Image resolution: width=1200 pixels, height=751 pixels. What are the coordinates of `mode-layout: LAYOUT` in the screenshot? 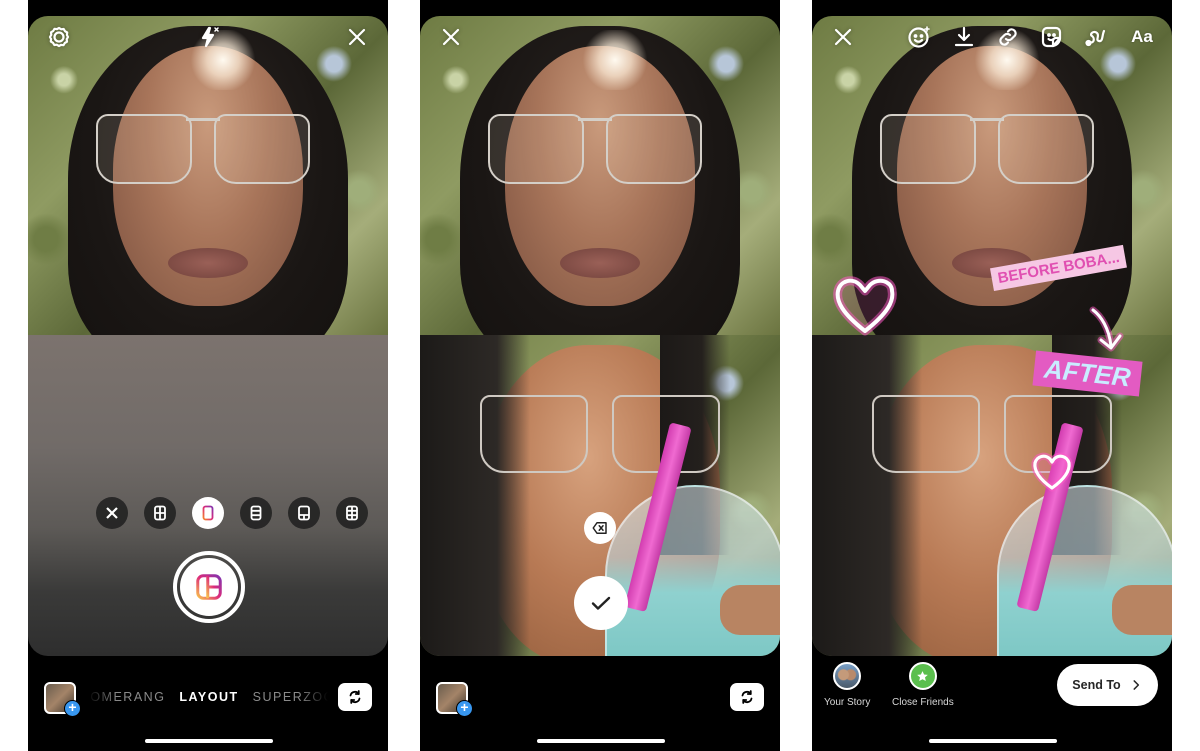 It's located at (208, 698).